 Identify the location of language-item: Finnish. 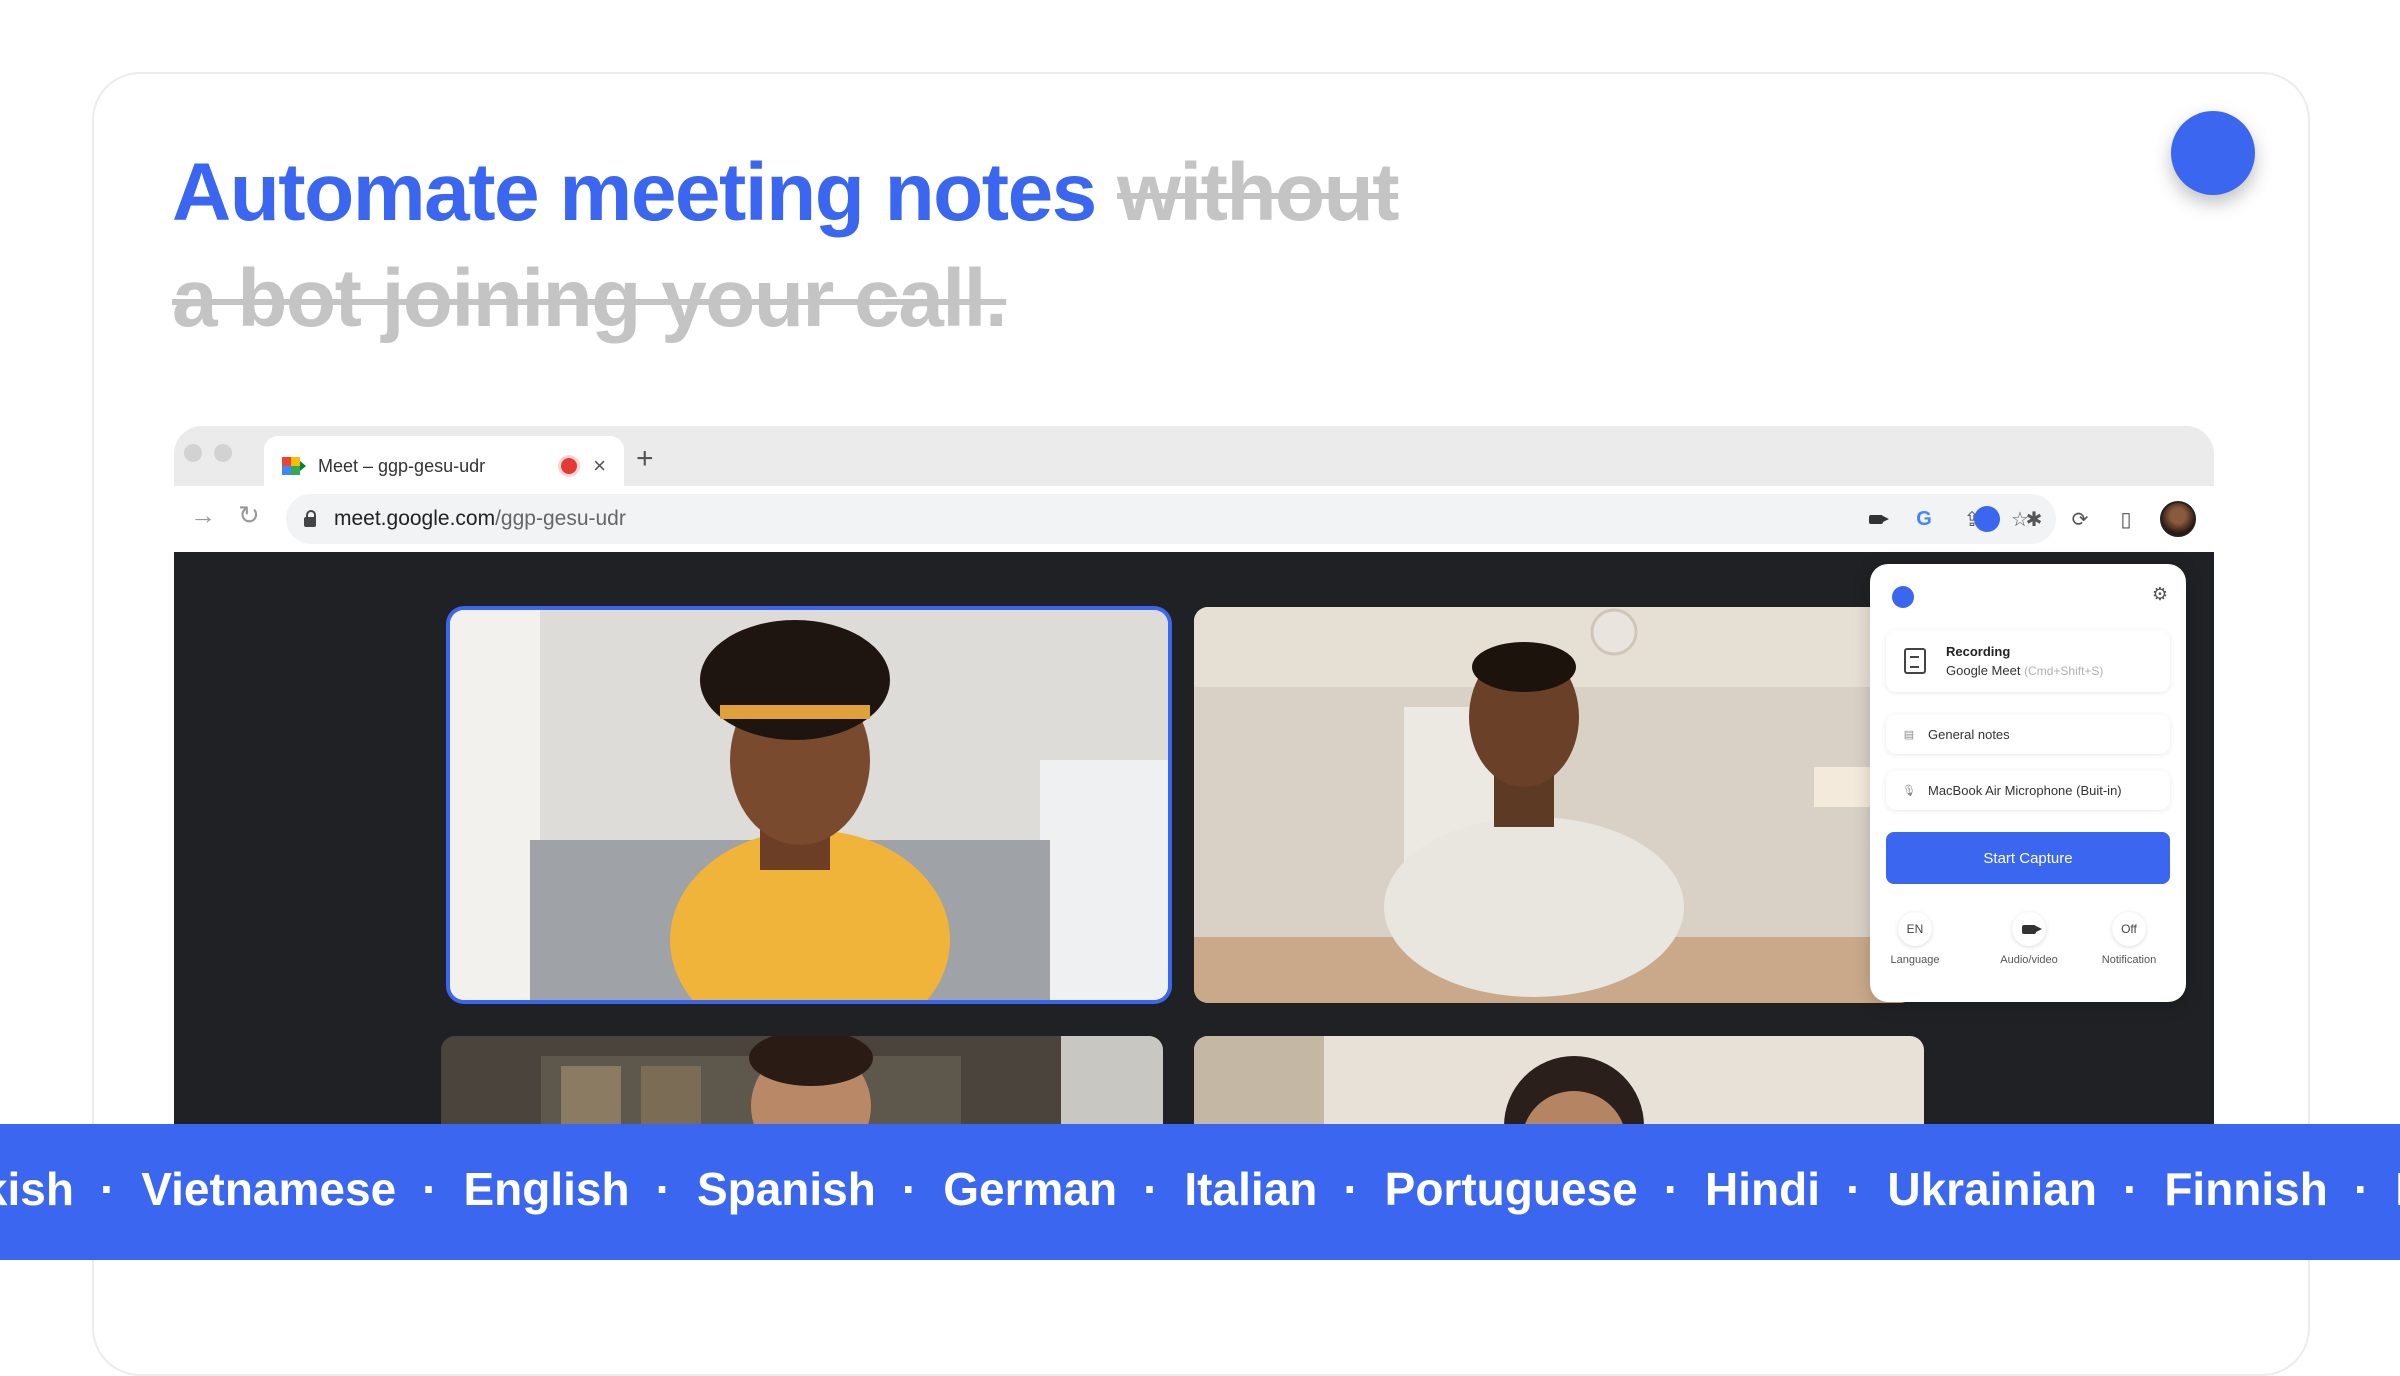
(2246, 1189).